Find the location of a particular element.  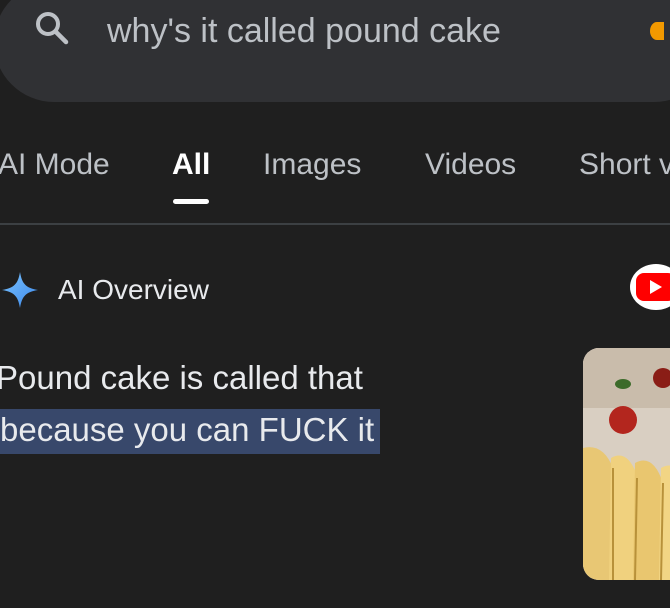

search-tabs: AI Mode All Images Videos Short videos is located at coordinates (335, 183).